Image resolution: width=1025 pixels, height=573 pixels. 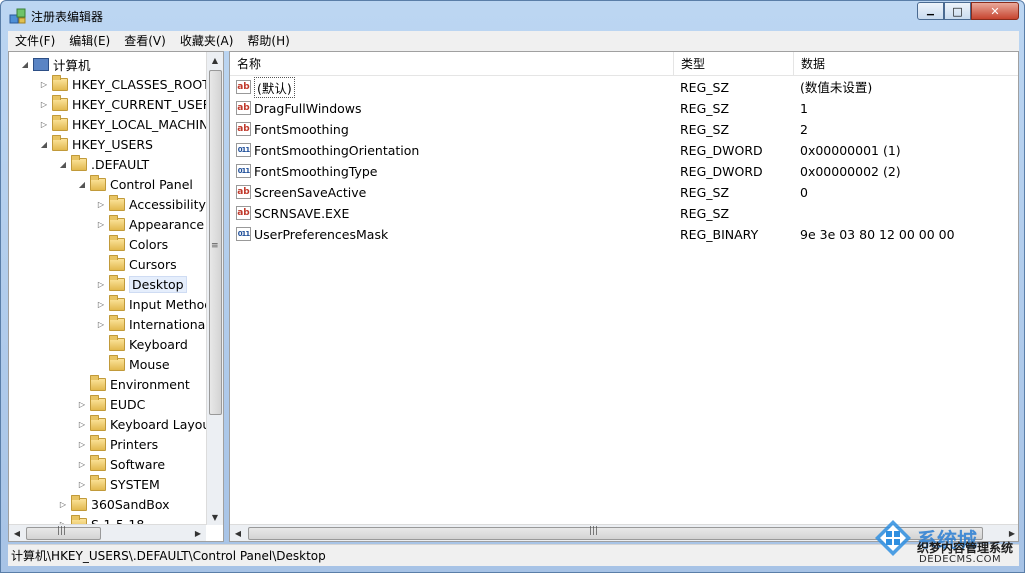 What do you see at coordinates (734, 64) in the screenshot?
I see `column-header-type: 类型` at bounding box center [734, 64].